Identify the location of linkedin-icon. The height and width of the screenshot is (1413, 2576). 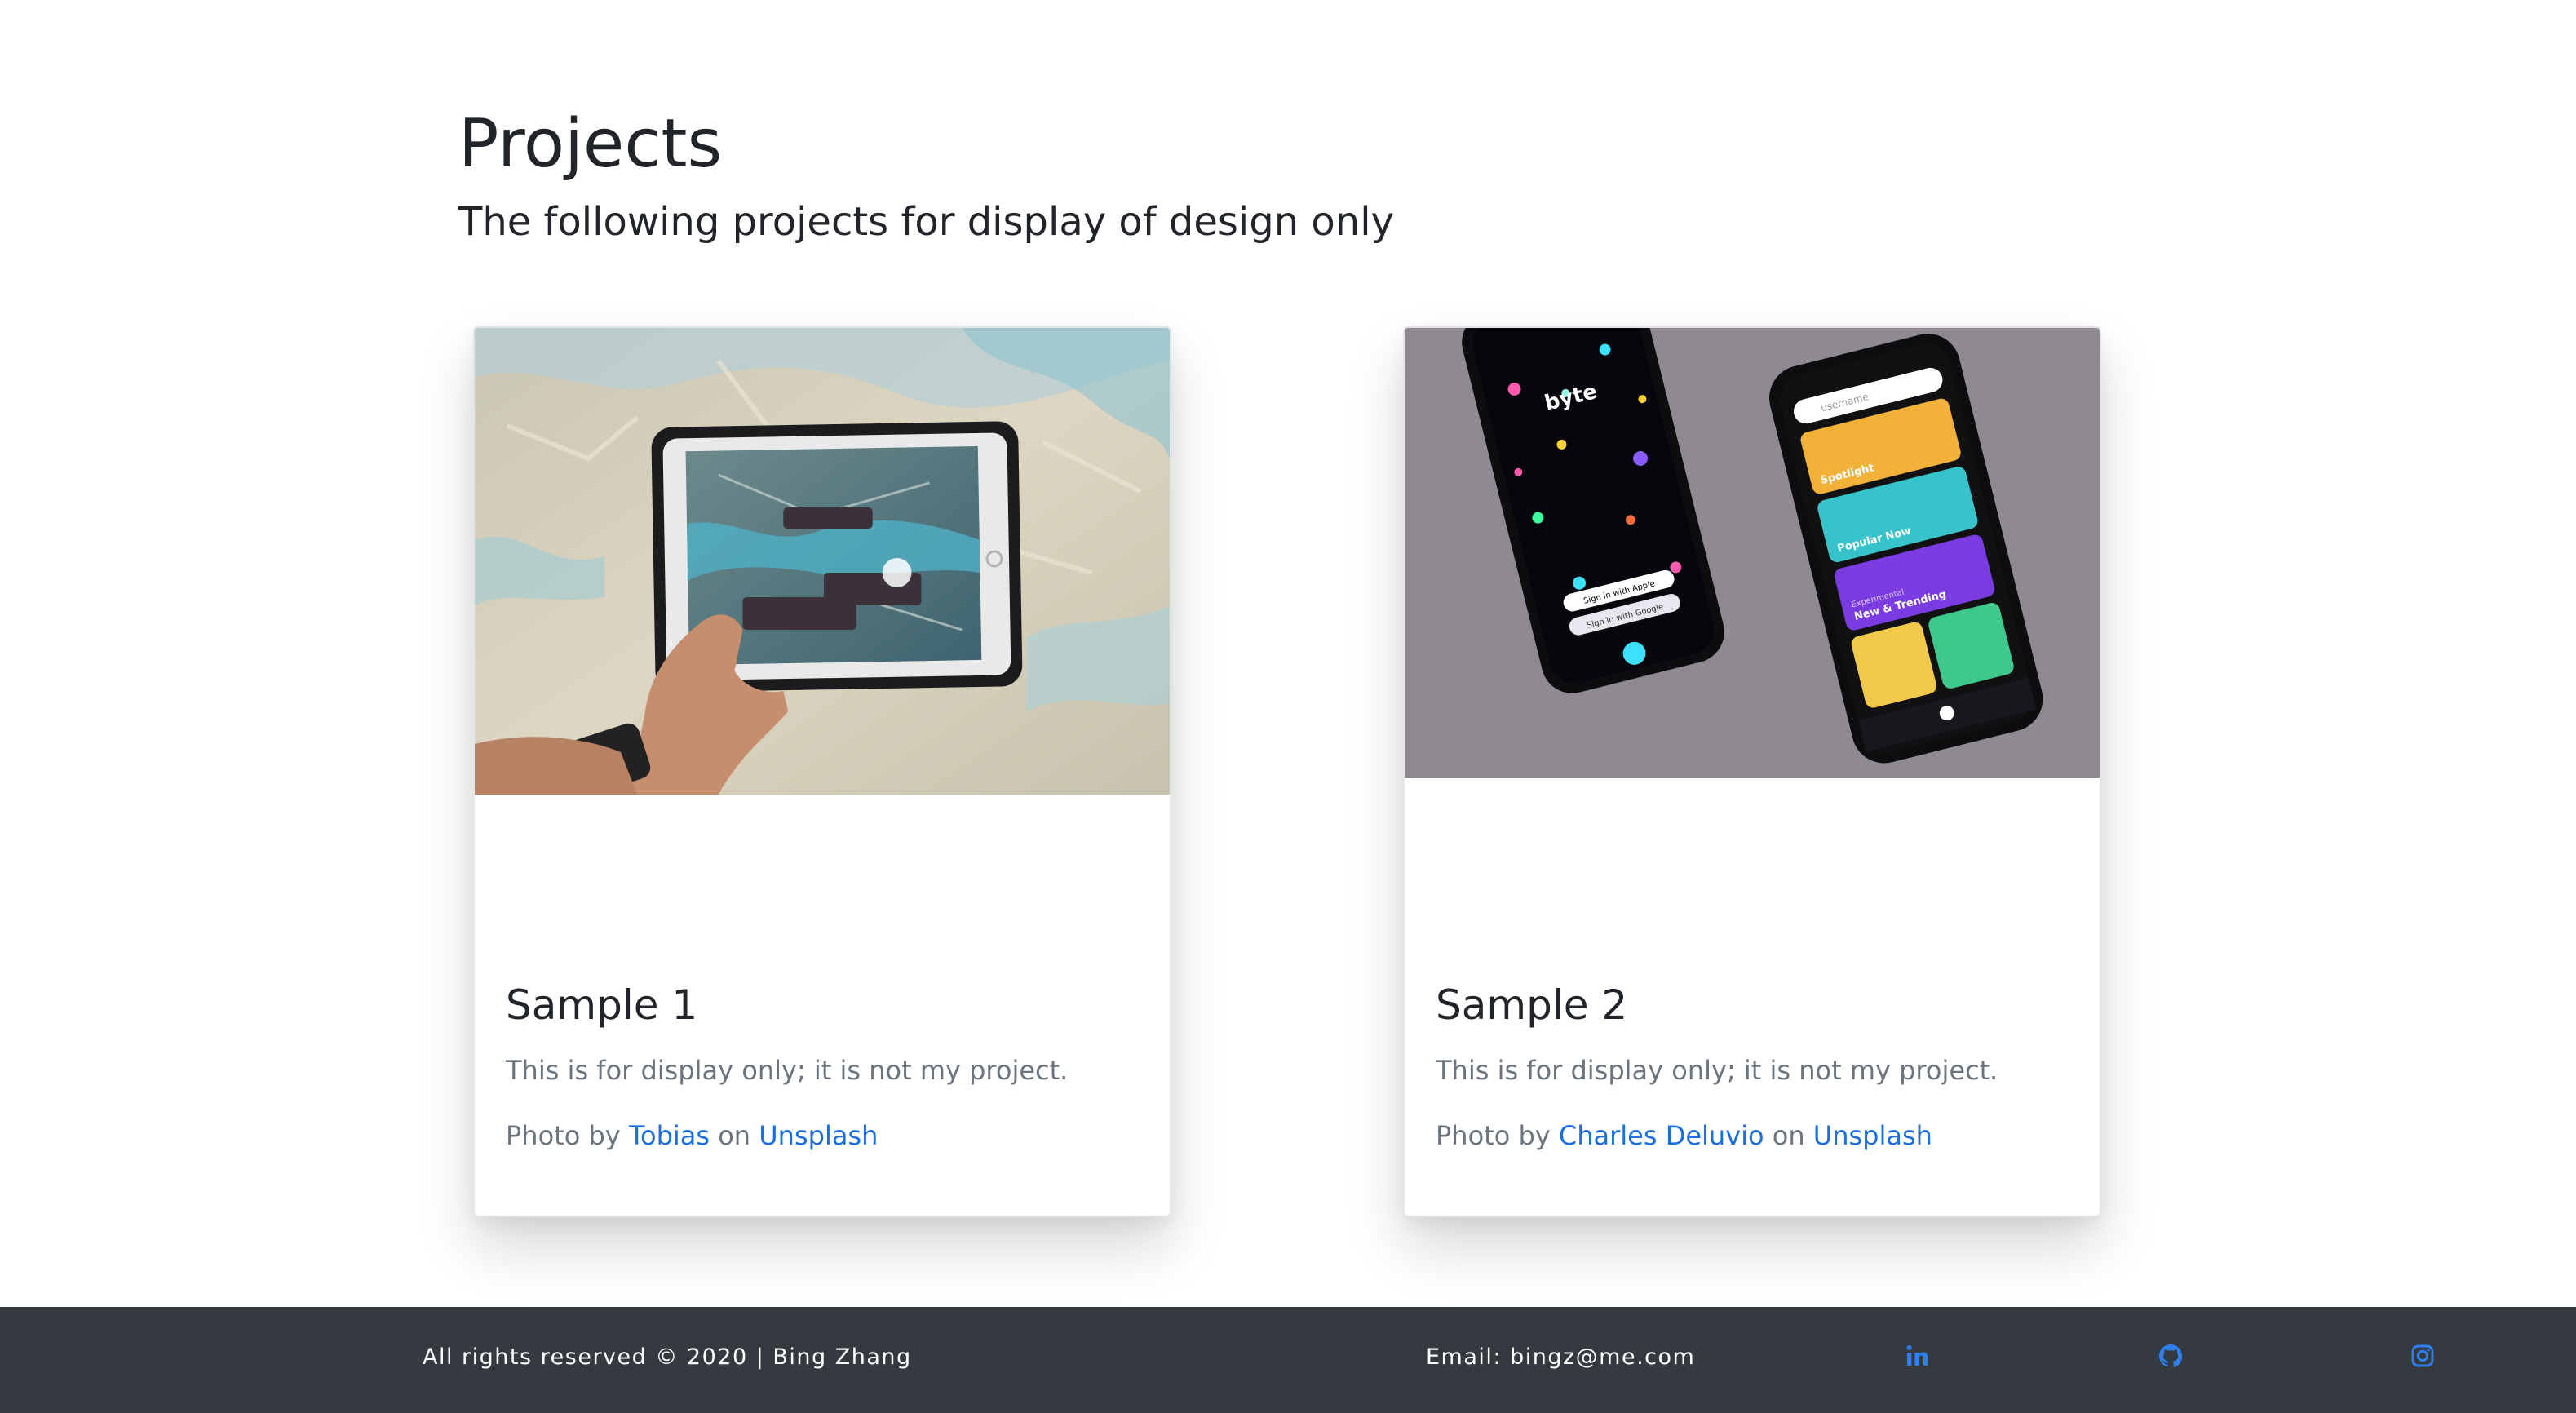
(1917, 1356).